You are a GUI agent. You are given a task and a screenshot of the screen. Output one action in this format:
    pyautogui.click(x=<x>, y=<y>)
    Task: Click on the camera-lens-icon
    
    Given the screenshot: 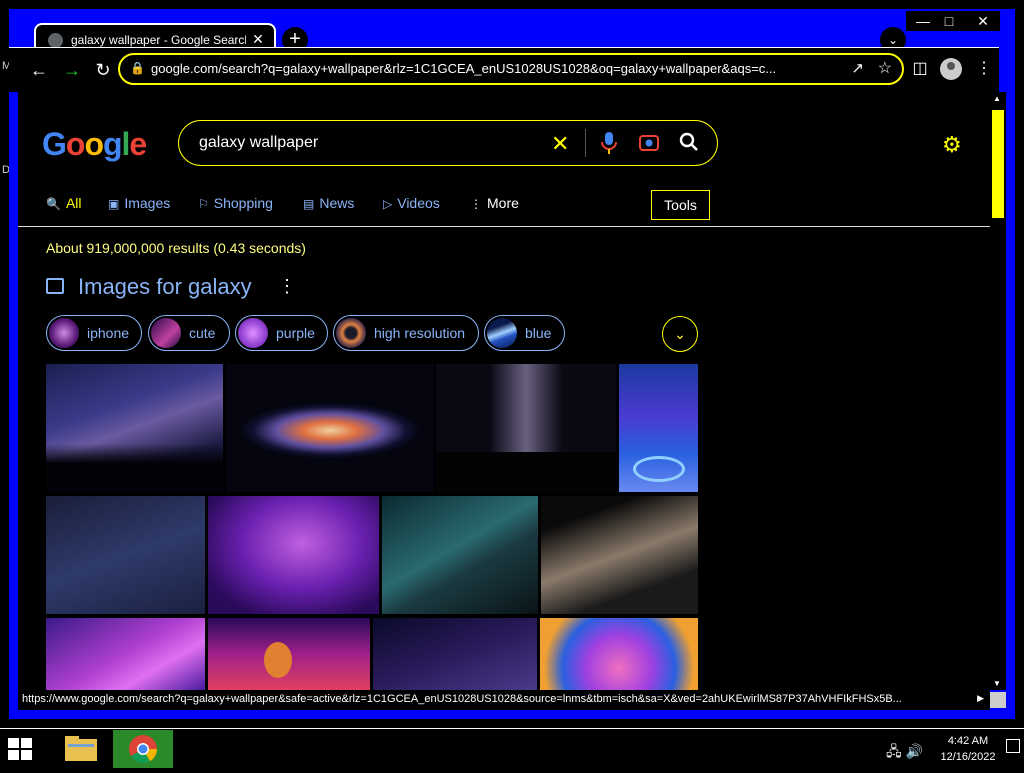 What is the action you would take?
    pyautogui.click(x=649, y=142)
    